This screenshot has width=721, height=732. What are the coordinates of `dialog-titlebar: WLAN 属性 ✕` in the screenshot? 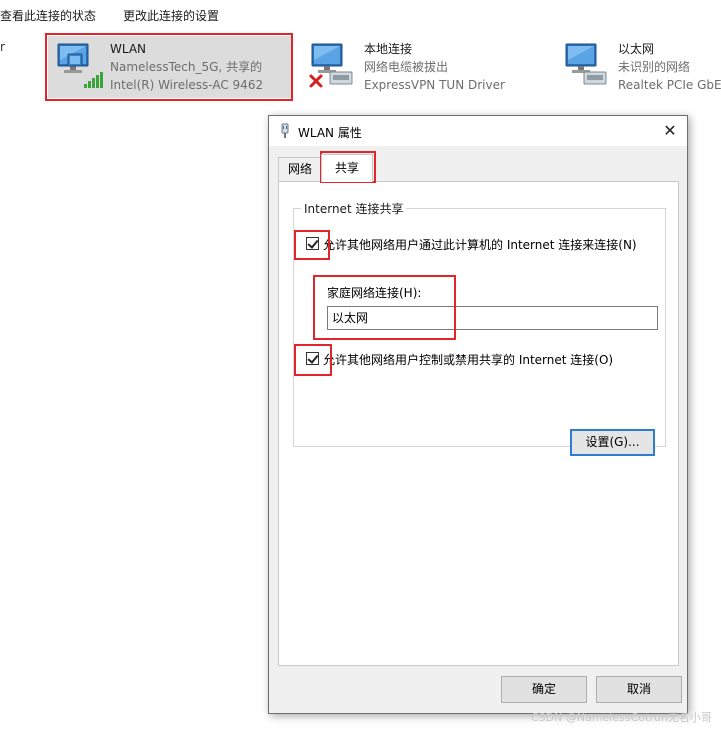 It's located at (478, 131).